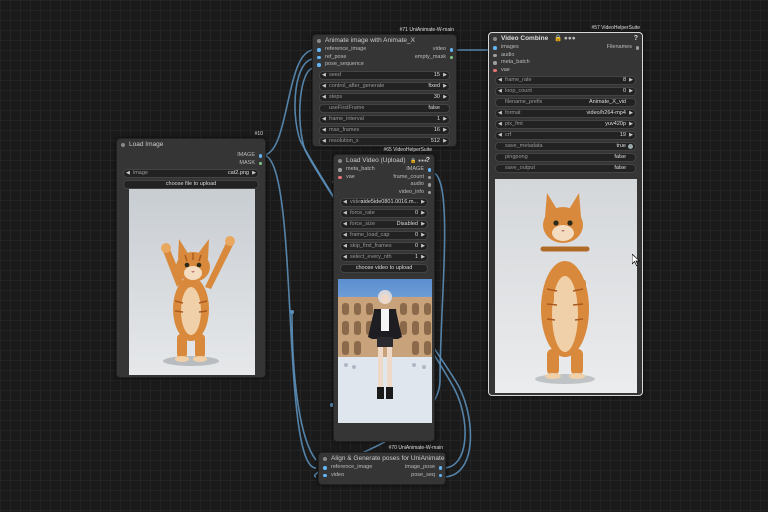  What do you see at coordinates (319, 57) in the screenshot?
I see `input-ref-pose-dot` at bounding box center [319, 57].